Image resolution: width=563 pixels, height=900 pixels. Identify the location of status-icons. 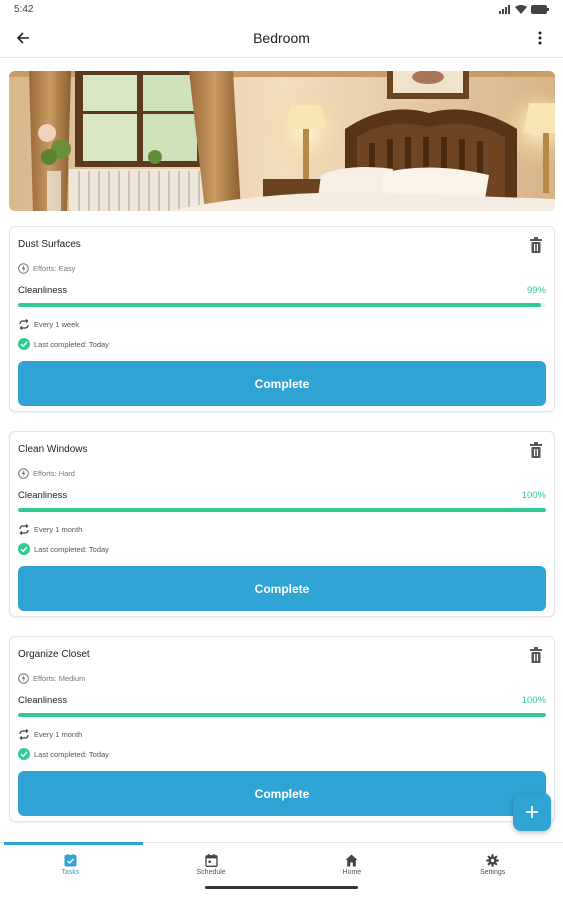
(524, 9).